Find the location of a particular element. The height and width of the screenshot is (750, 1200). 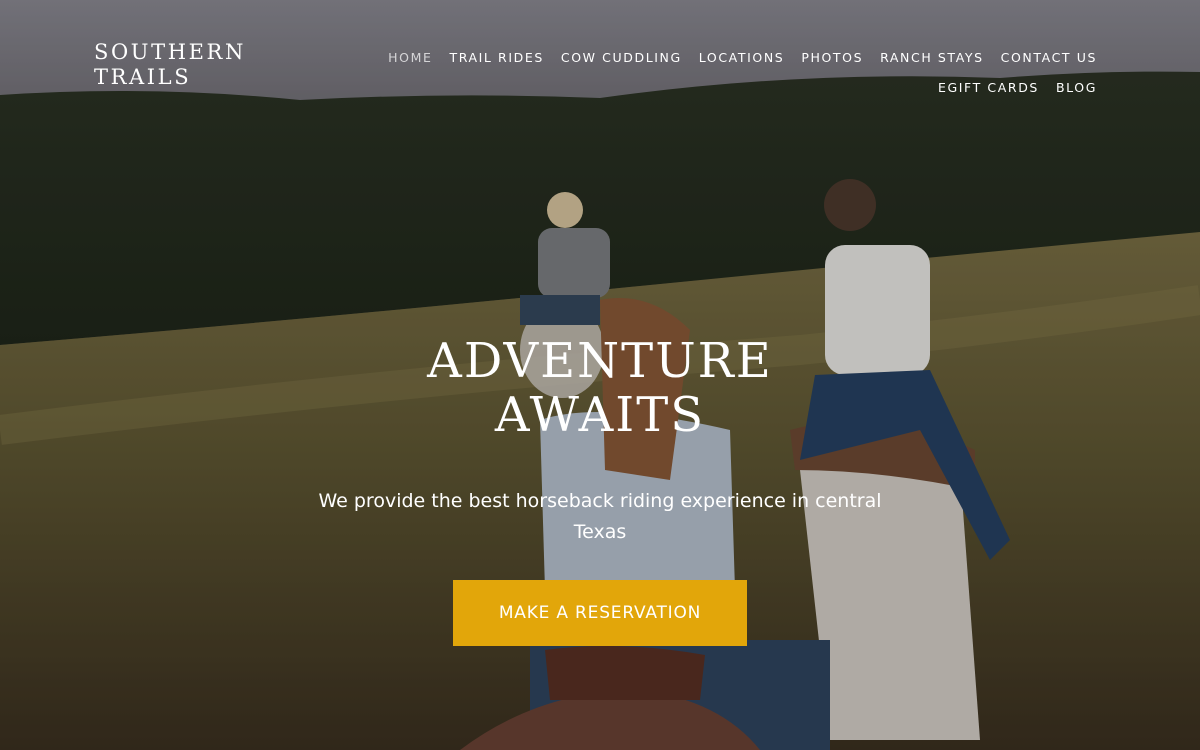

site-logo: SOUTHERN TRAILS is located at coordinates (170, 65).